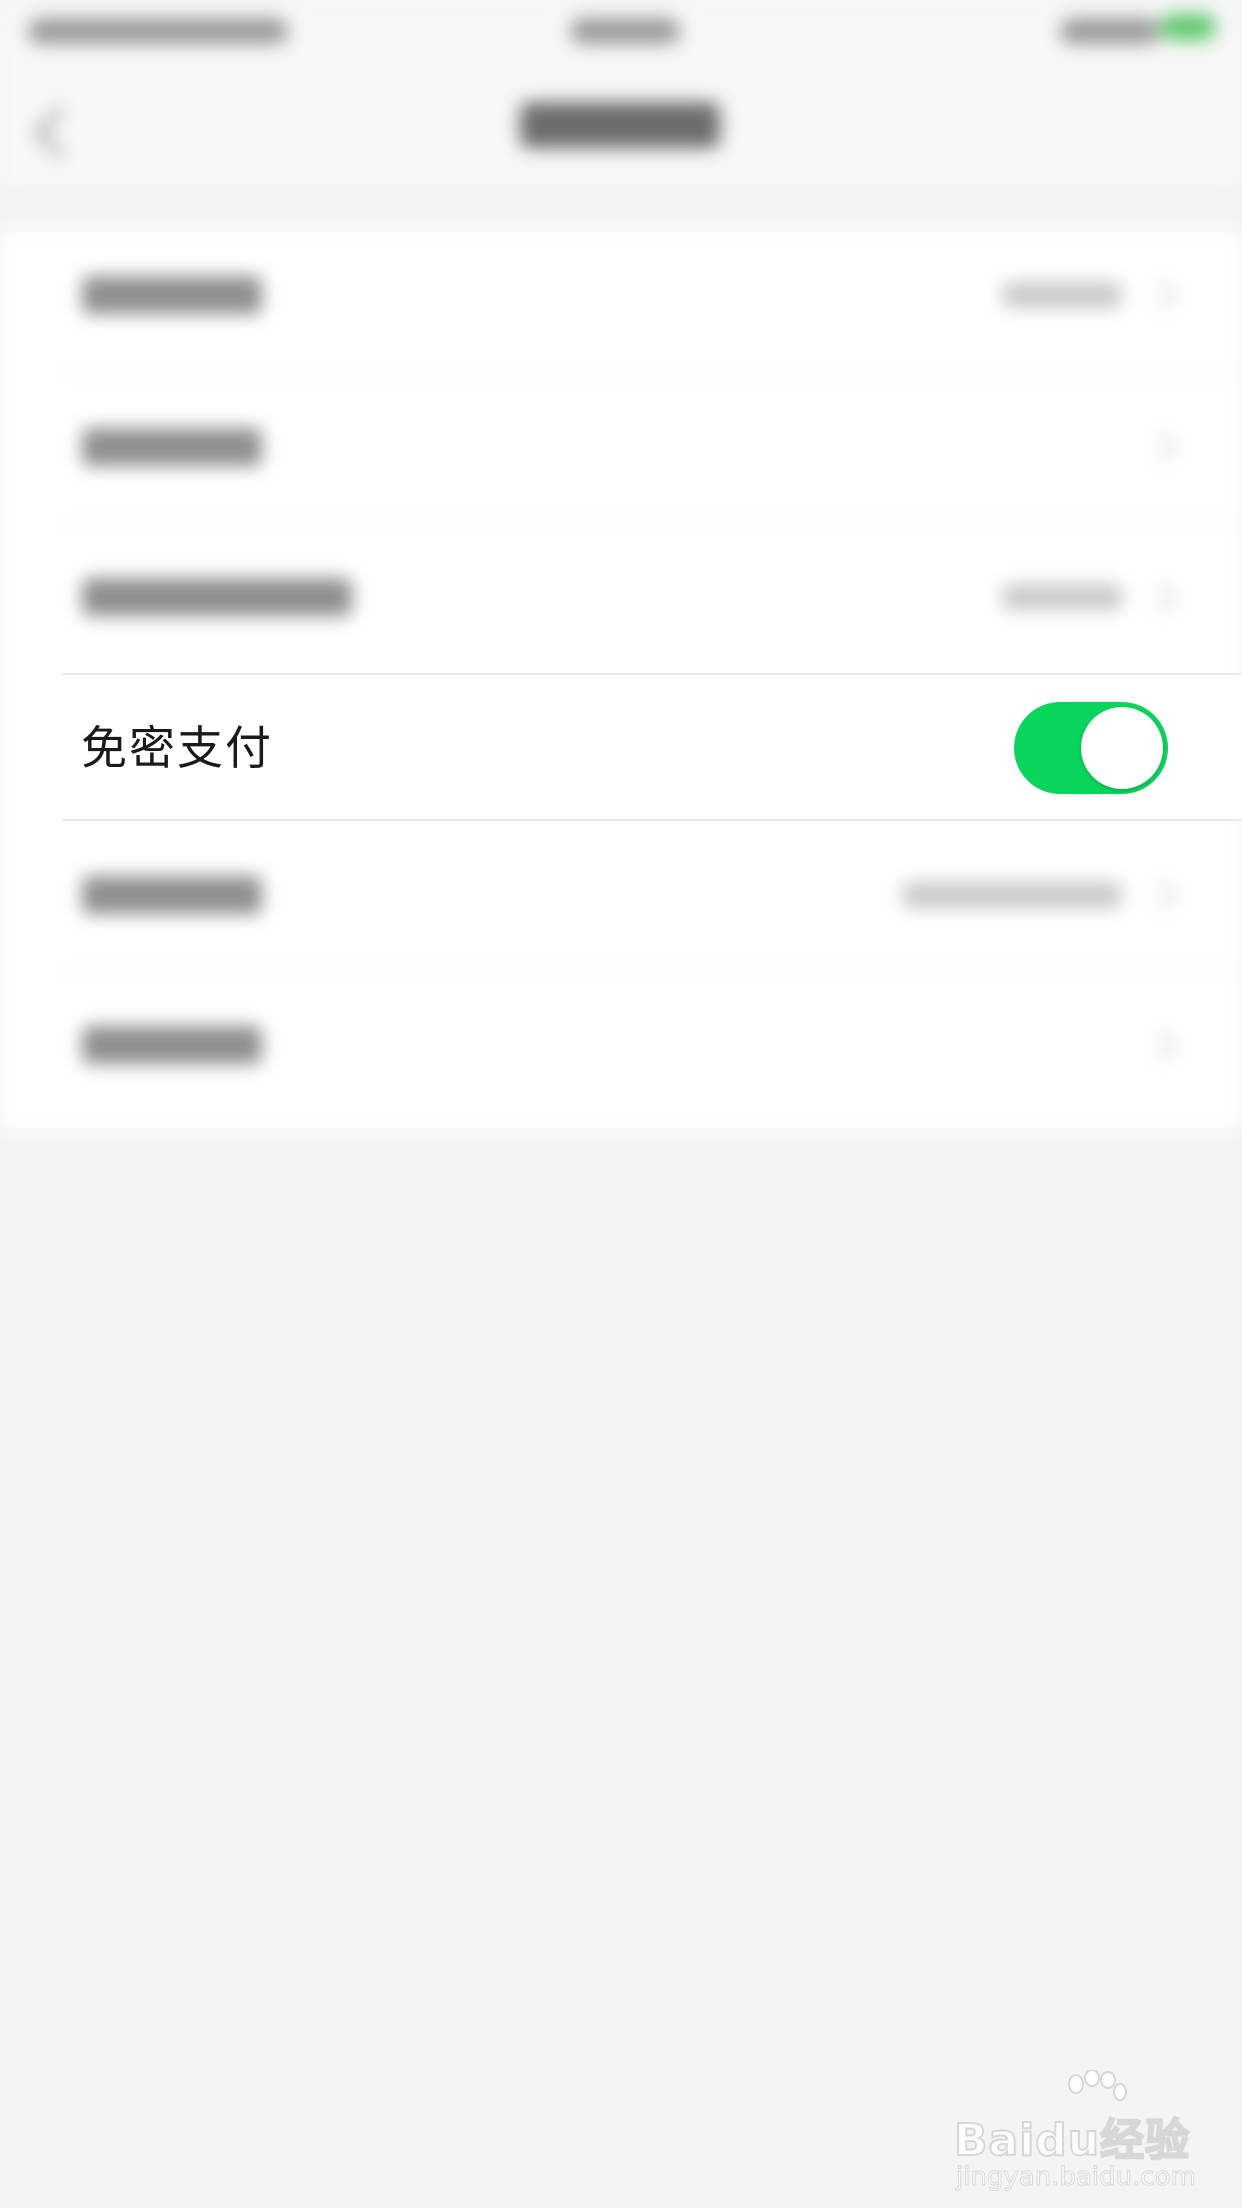 This screenshot has width=1242, height=2208. I want to click on watermark-brand: Baidu经验, so click(1072, 2140).